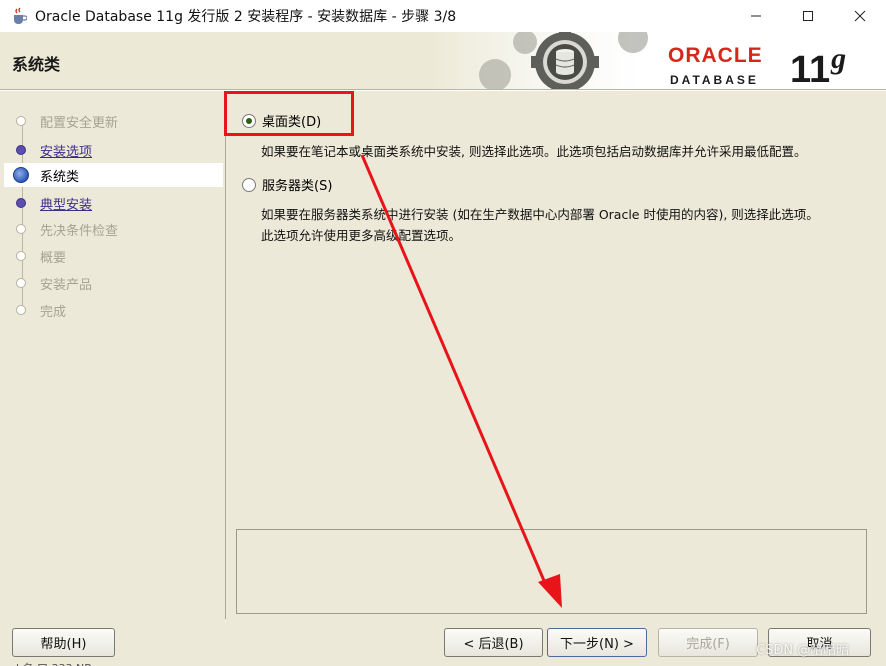 The height and width of the screenshot is (666, 886). I want to click on finish-button: 完成(F), so click(708, 642).